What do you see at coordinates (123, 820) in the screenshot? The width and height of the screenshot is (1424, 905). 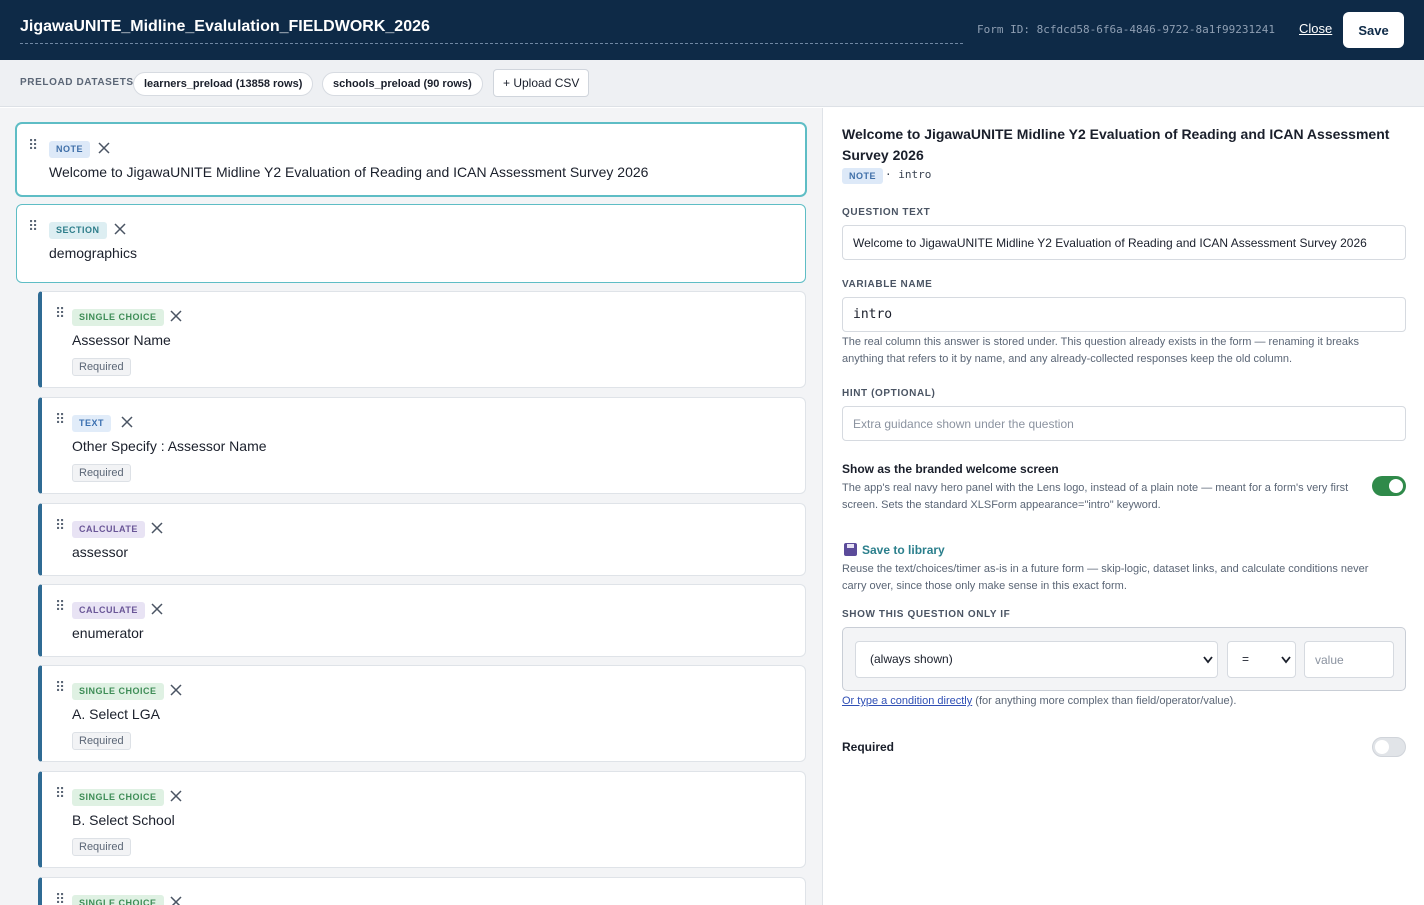 I see `question-label: B. Select School` at bounding box center [123, 820].